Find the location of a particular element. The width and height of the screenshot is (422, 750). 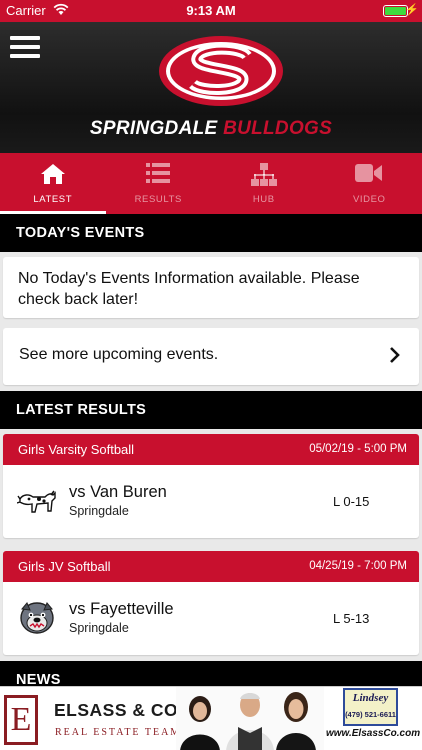

result-card-header: Girls JV Softball 04/25/19 - 7:00 PM is located at coordinates (211, 566).